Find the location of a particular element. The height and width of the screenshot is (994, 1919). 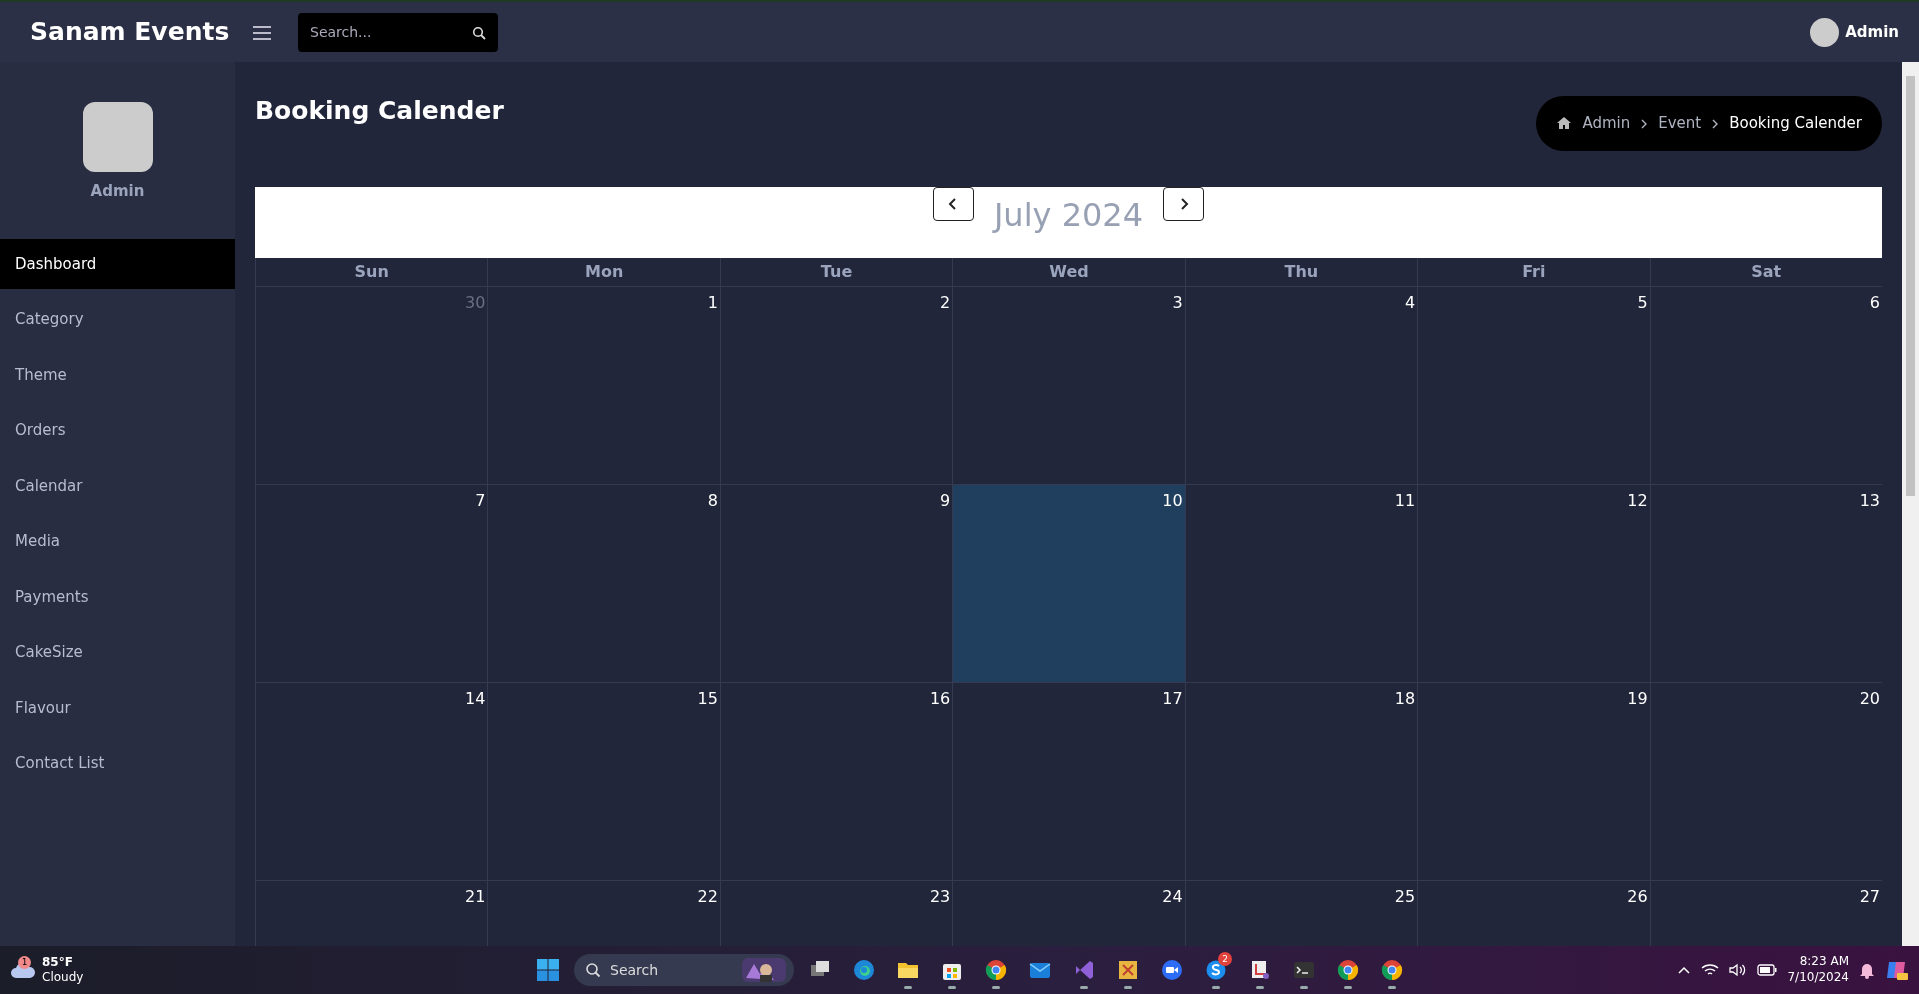

weather-condition: Cloudy is located at coordinates (63, 977).